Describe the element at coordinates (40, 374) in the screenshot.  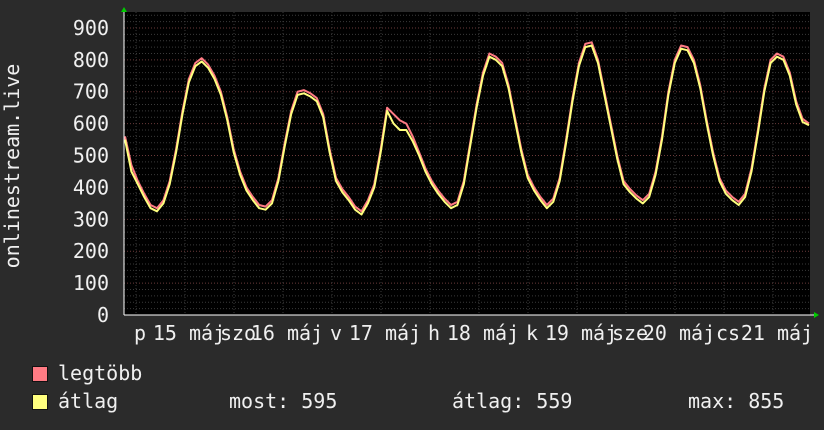
I see `legend-swatch-max` at that location.